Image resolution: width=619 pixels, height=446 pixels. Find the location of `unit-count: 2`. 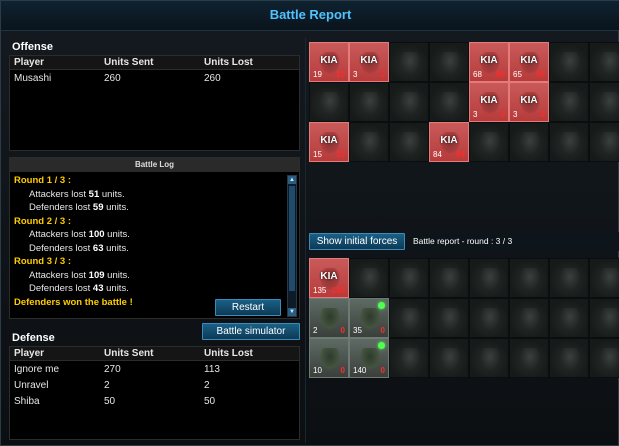

unit-count: 2 is located at coordinates (315, 330).